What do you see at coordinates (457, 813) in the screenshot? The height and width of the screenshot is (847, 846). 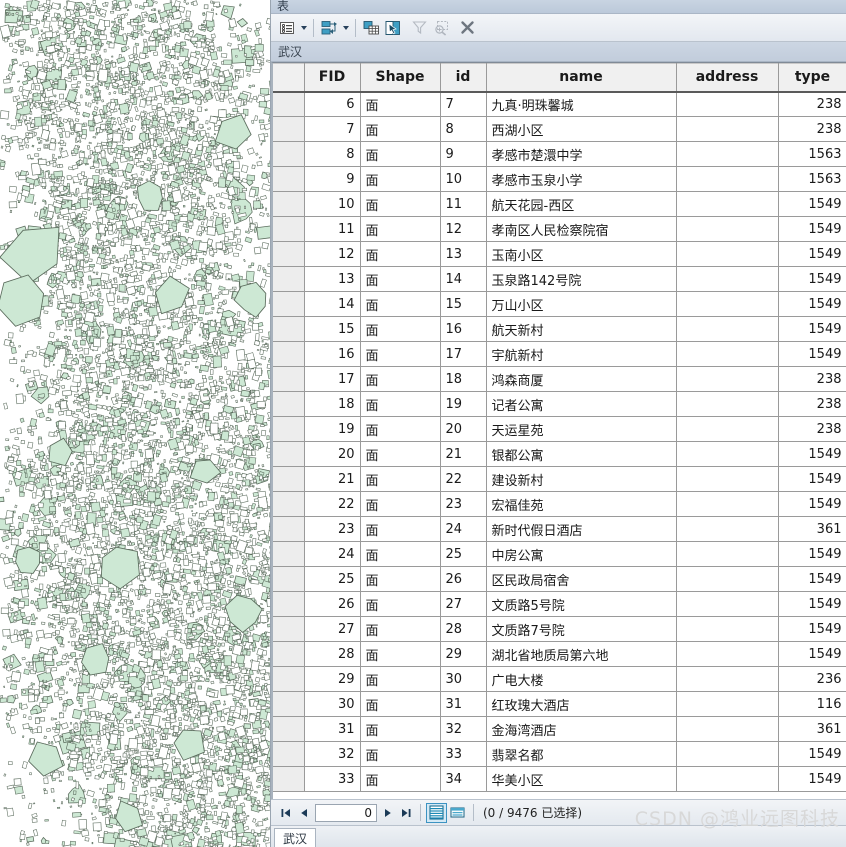 I see `form-view-toggle` at bounding box center [457, 813].